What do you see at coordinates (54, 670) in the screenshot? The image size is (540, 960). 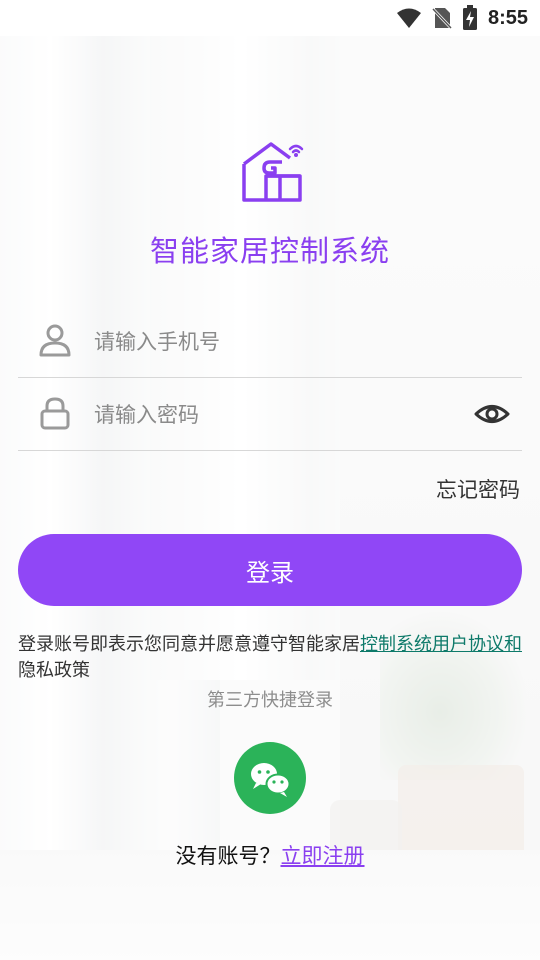 I see `agreement-suffix: 隐私政策` at bounding box center [54, 670].